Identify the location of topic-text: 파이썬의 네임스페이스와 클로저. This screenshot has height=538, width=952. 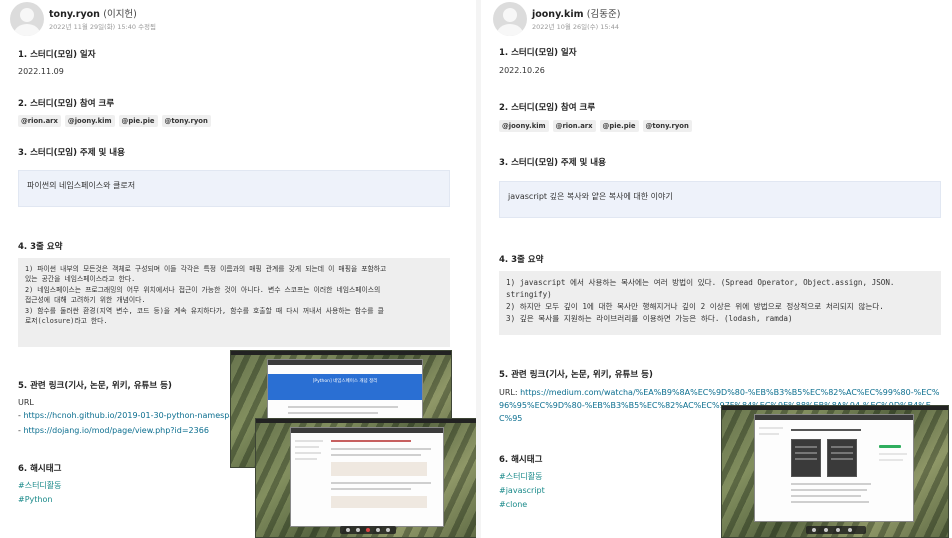
(81, 185).